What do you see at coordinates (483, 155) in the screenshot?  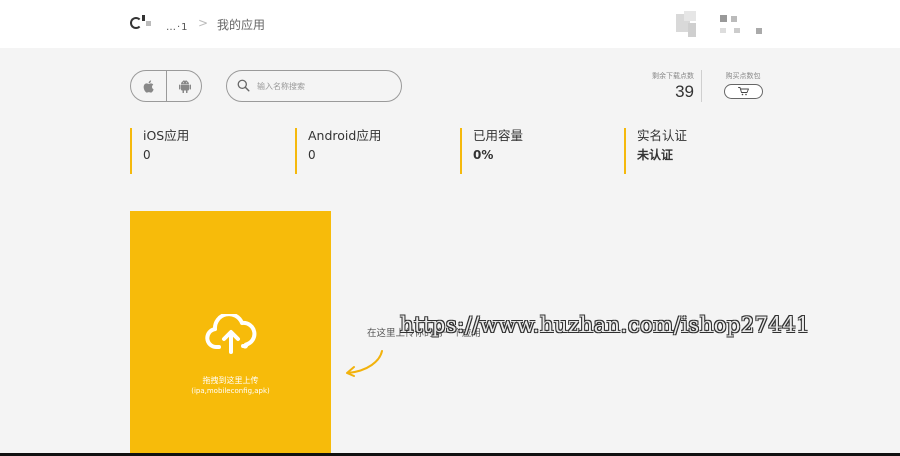 I see `stat-value: 0%` at bounding box center [483, 155].